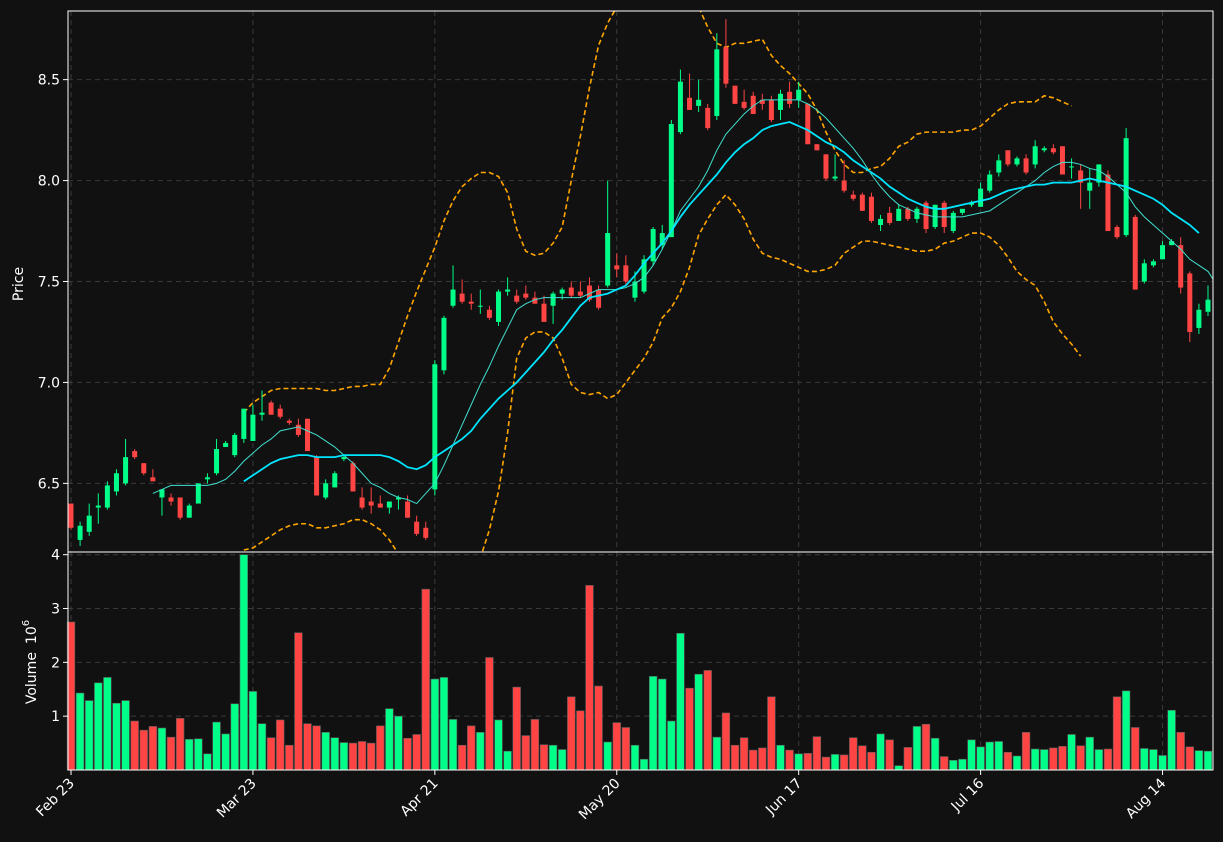  What do you see at coordinates (55, 717) in the screenshot?
I see `volume-tick-label: 1` at bounding box center [55, 717].